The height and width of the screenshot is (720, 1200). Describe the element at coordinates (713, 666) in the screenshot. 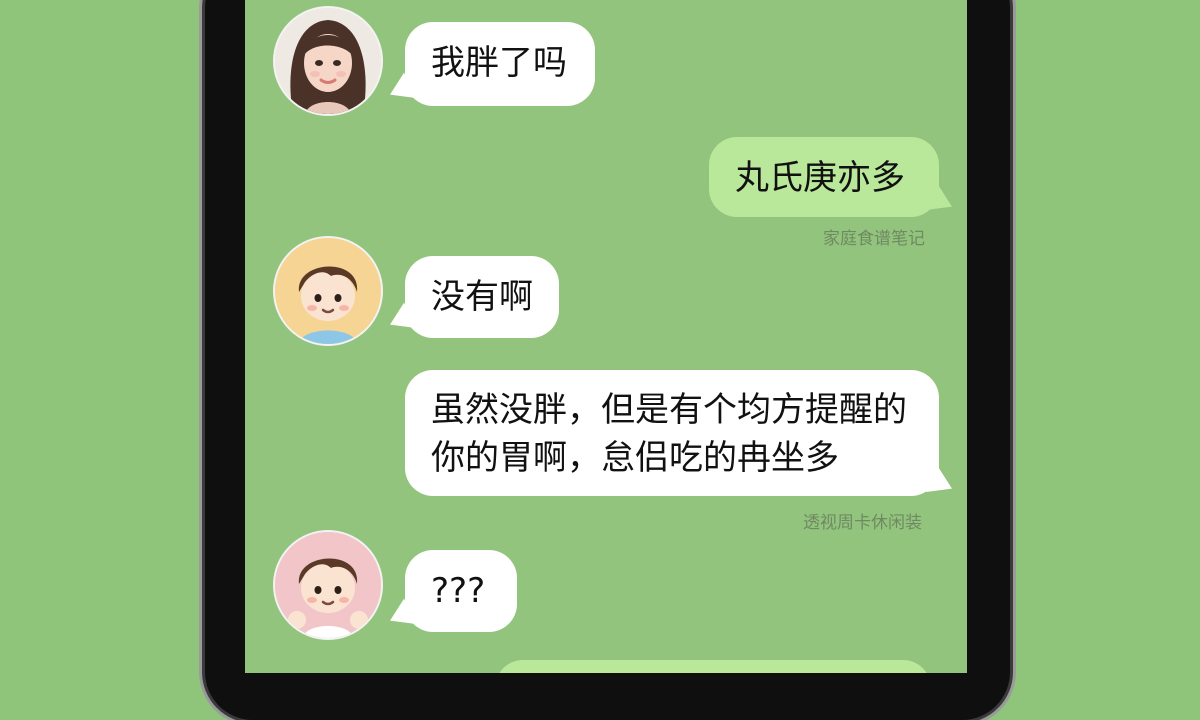

I see `message-bubble-sent-partial` at that location.